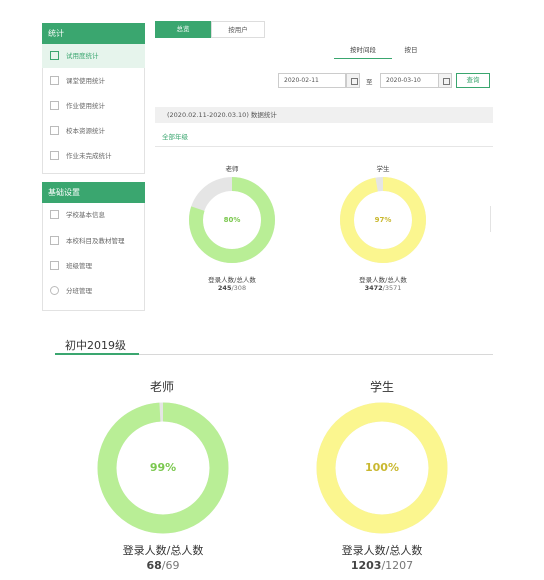  What do you see at coordinates (93, 192) in the screenshot?
I see `sidebar-section-settings-title: 基础设置` at bounding box center [93, 192].